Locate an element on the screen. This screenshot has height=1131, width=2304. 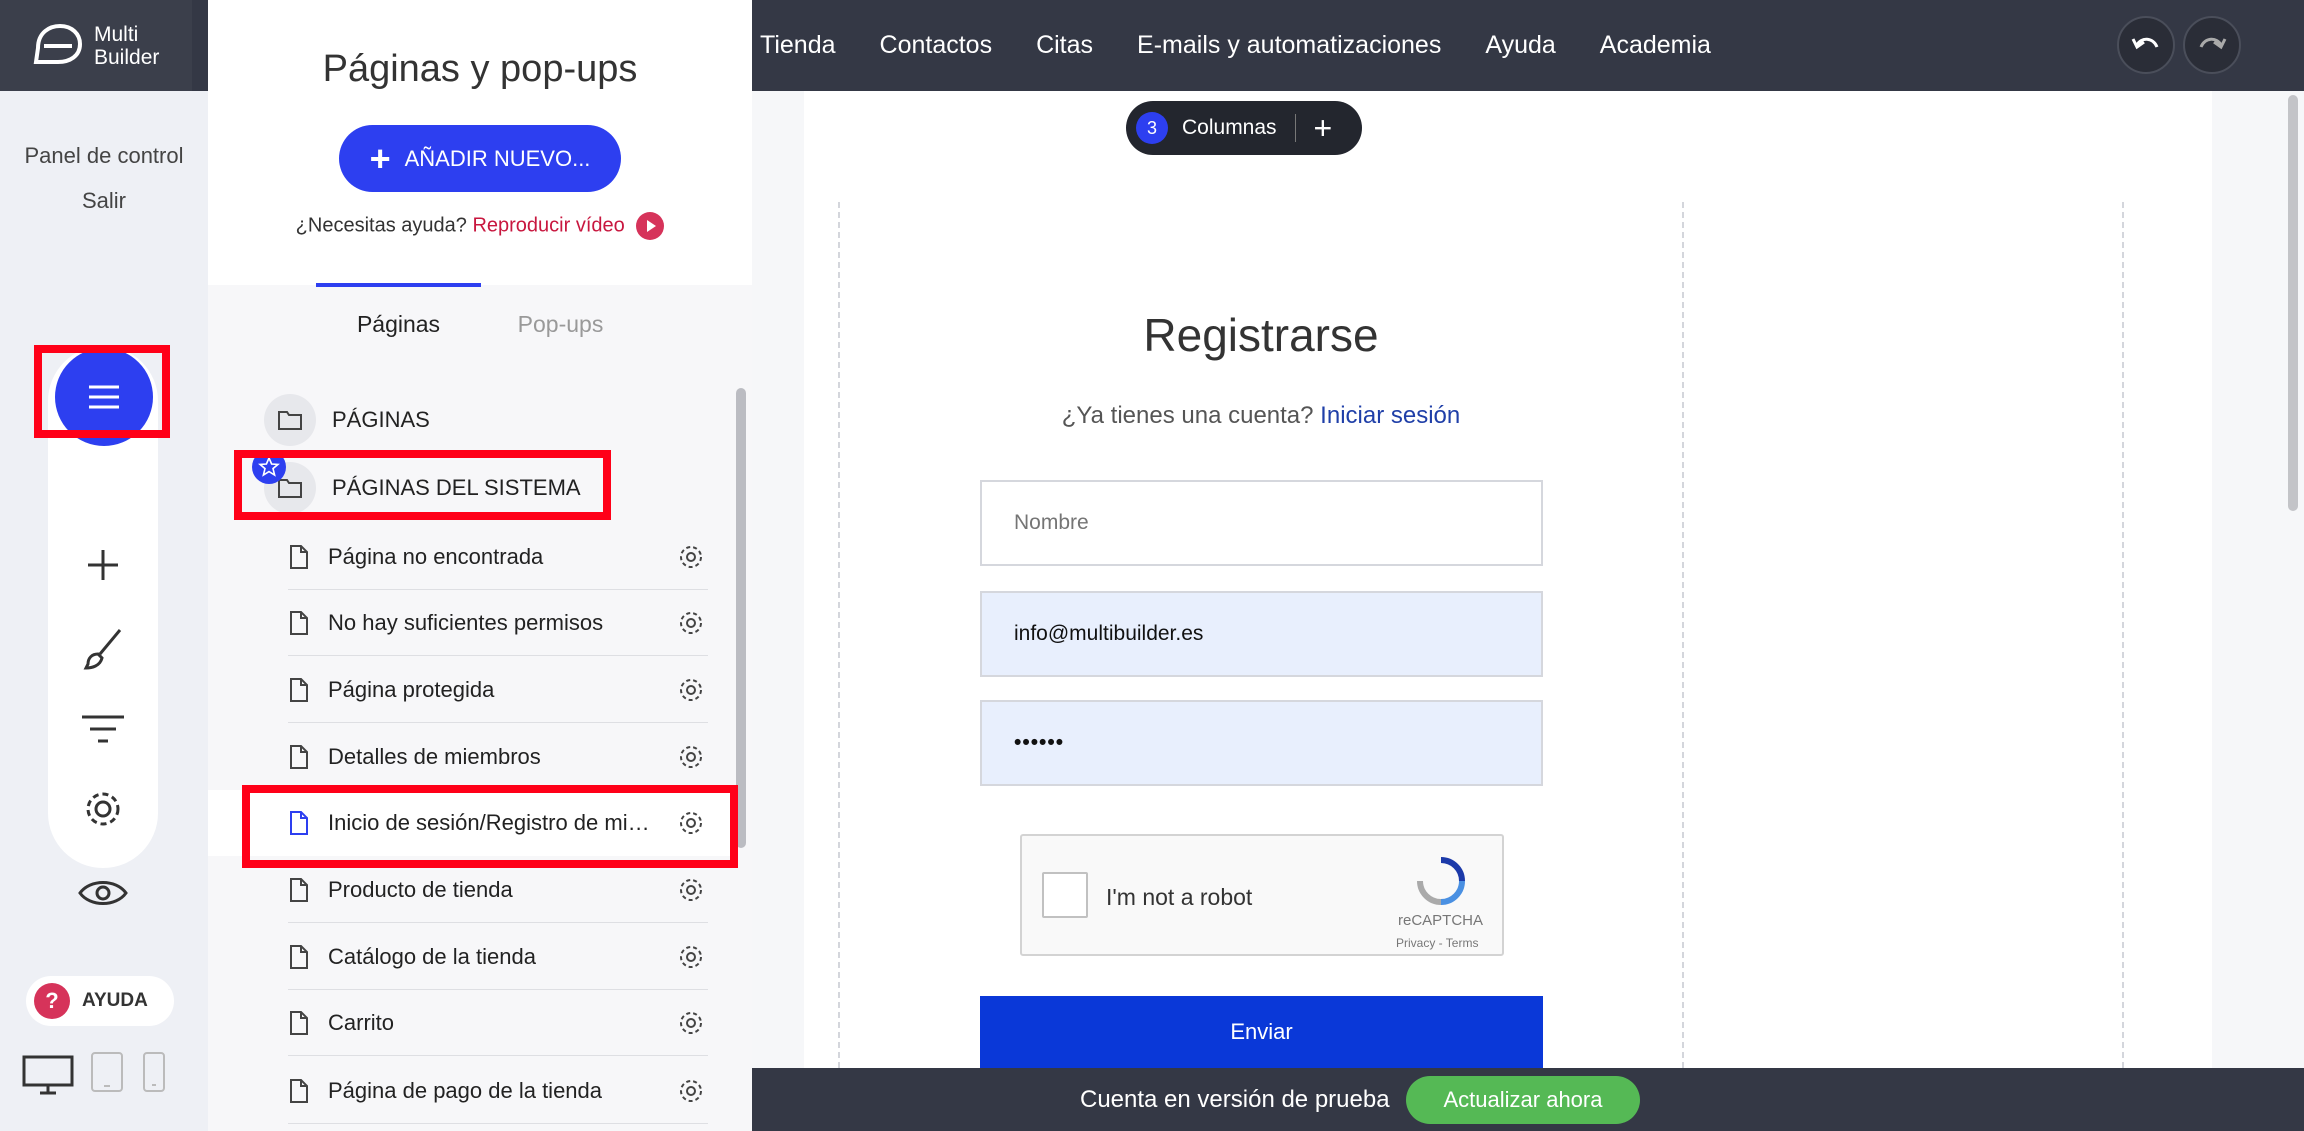
captcha-checkbox is located at coordinates (1065, 895).